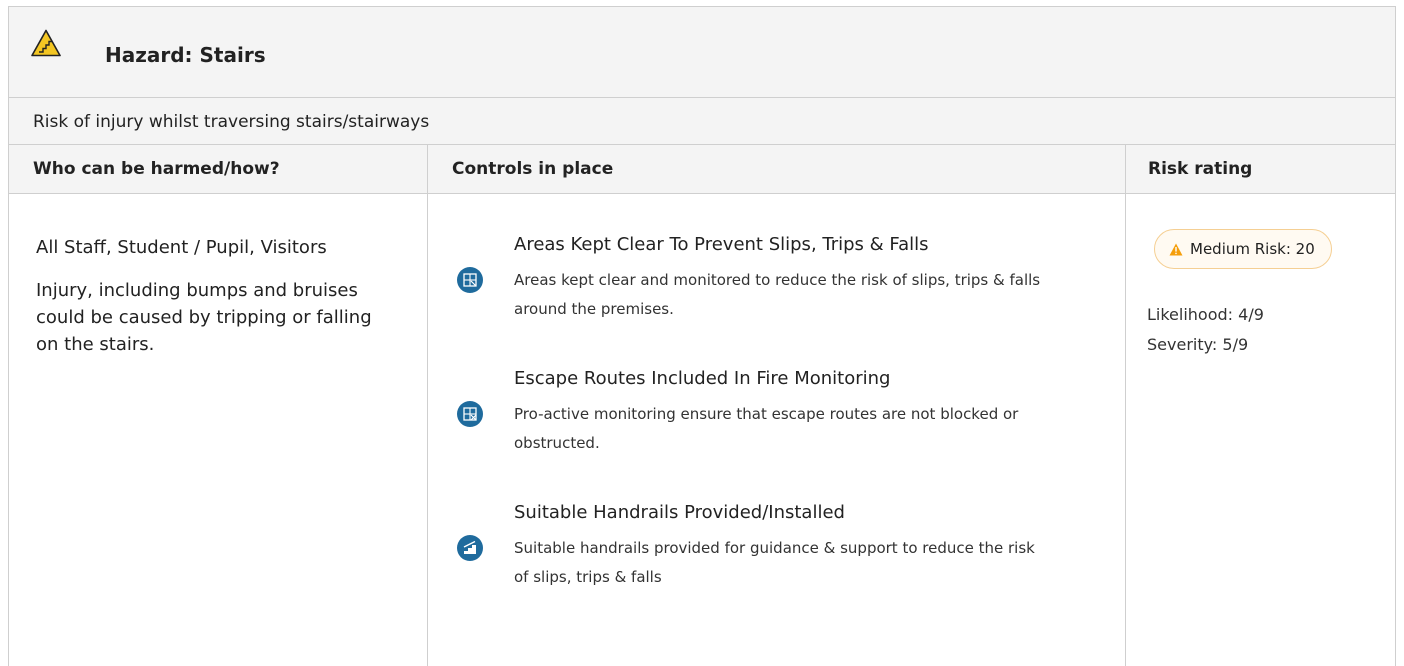 The height and width of the screenshot is (666, 1404). What do you see at coordinates (470, 548) in the screenshot?
I see `handrail-icon` at bounding box center [470, 548].